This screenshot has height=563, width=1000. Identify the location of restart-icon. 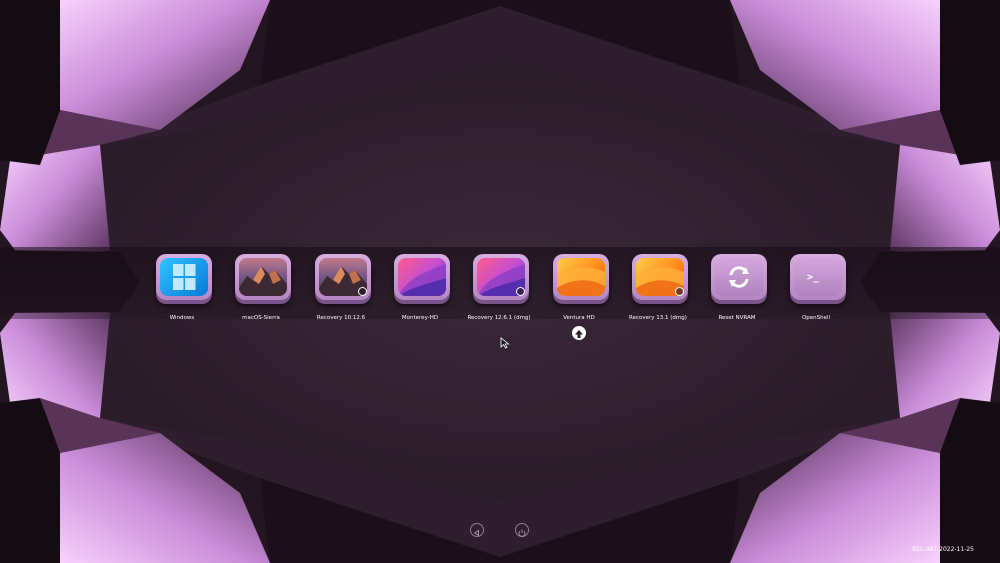
(476, 533).